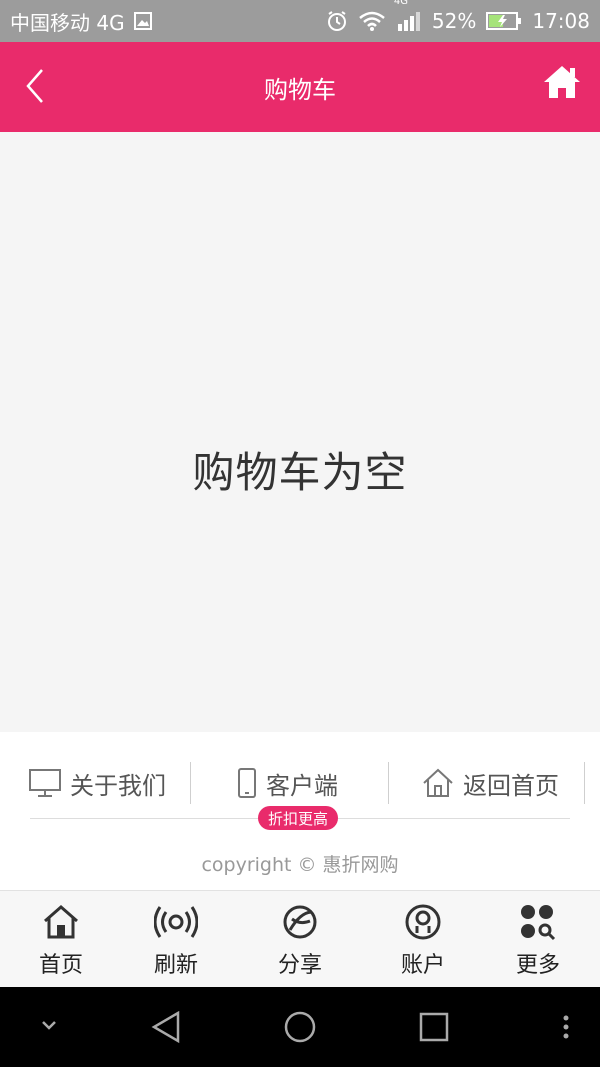  Describe the element at coordinates (45, 783) in the screenshot. I see `monitor-icon` at that location.